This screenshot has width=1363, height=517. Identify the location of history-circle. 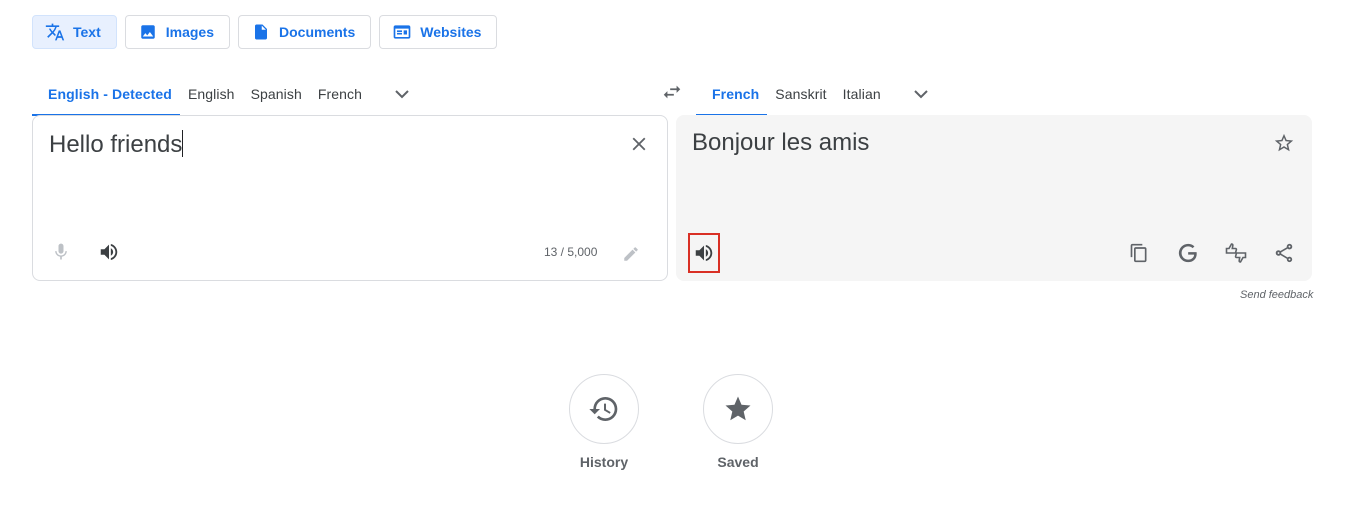
(604, 409).